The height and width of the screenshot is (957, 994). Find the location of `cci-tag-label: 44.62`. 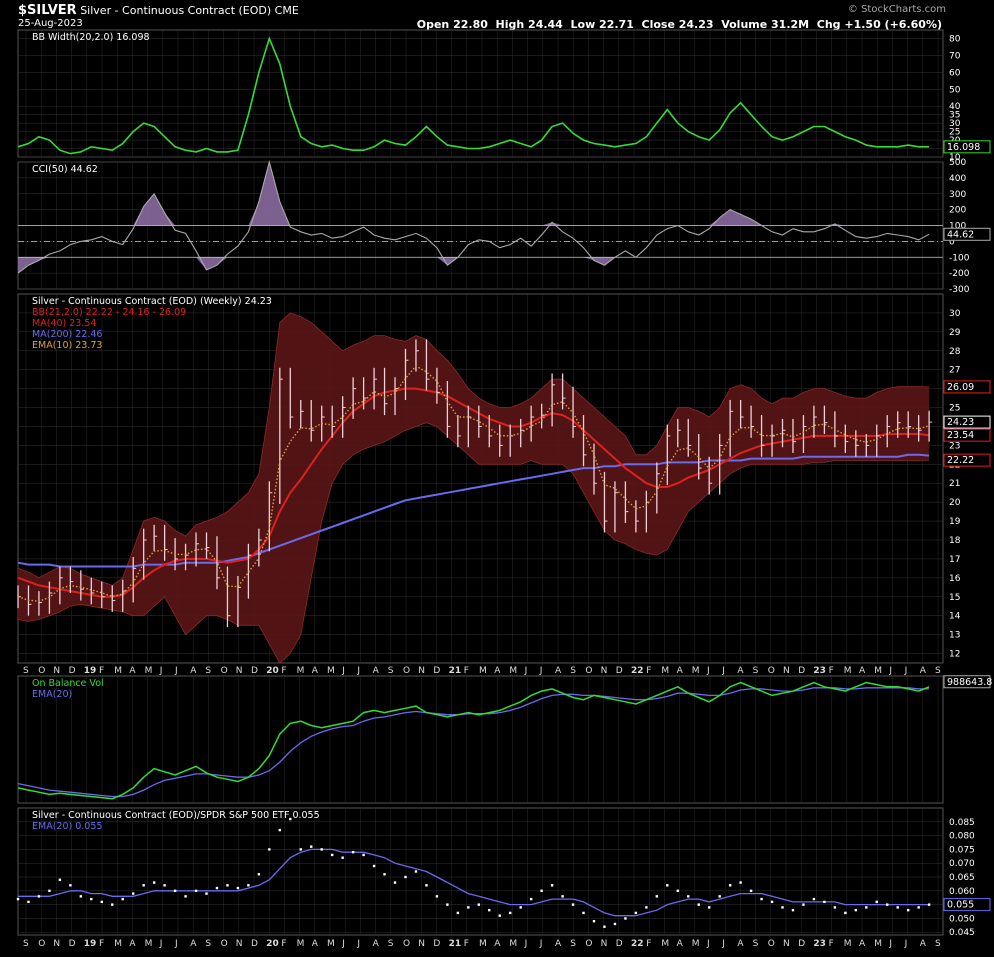

cci-tag-label: 44.62 is located at coordinates (960, 234).